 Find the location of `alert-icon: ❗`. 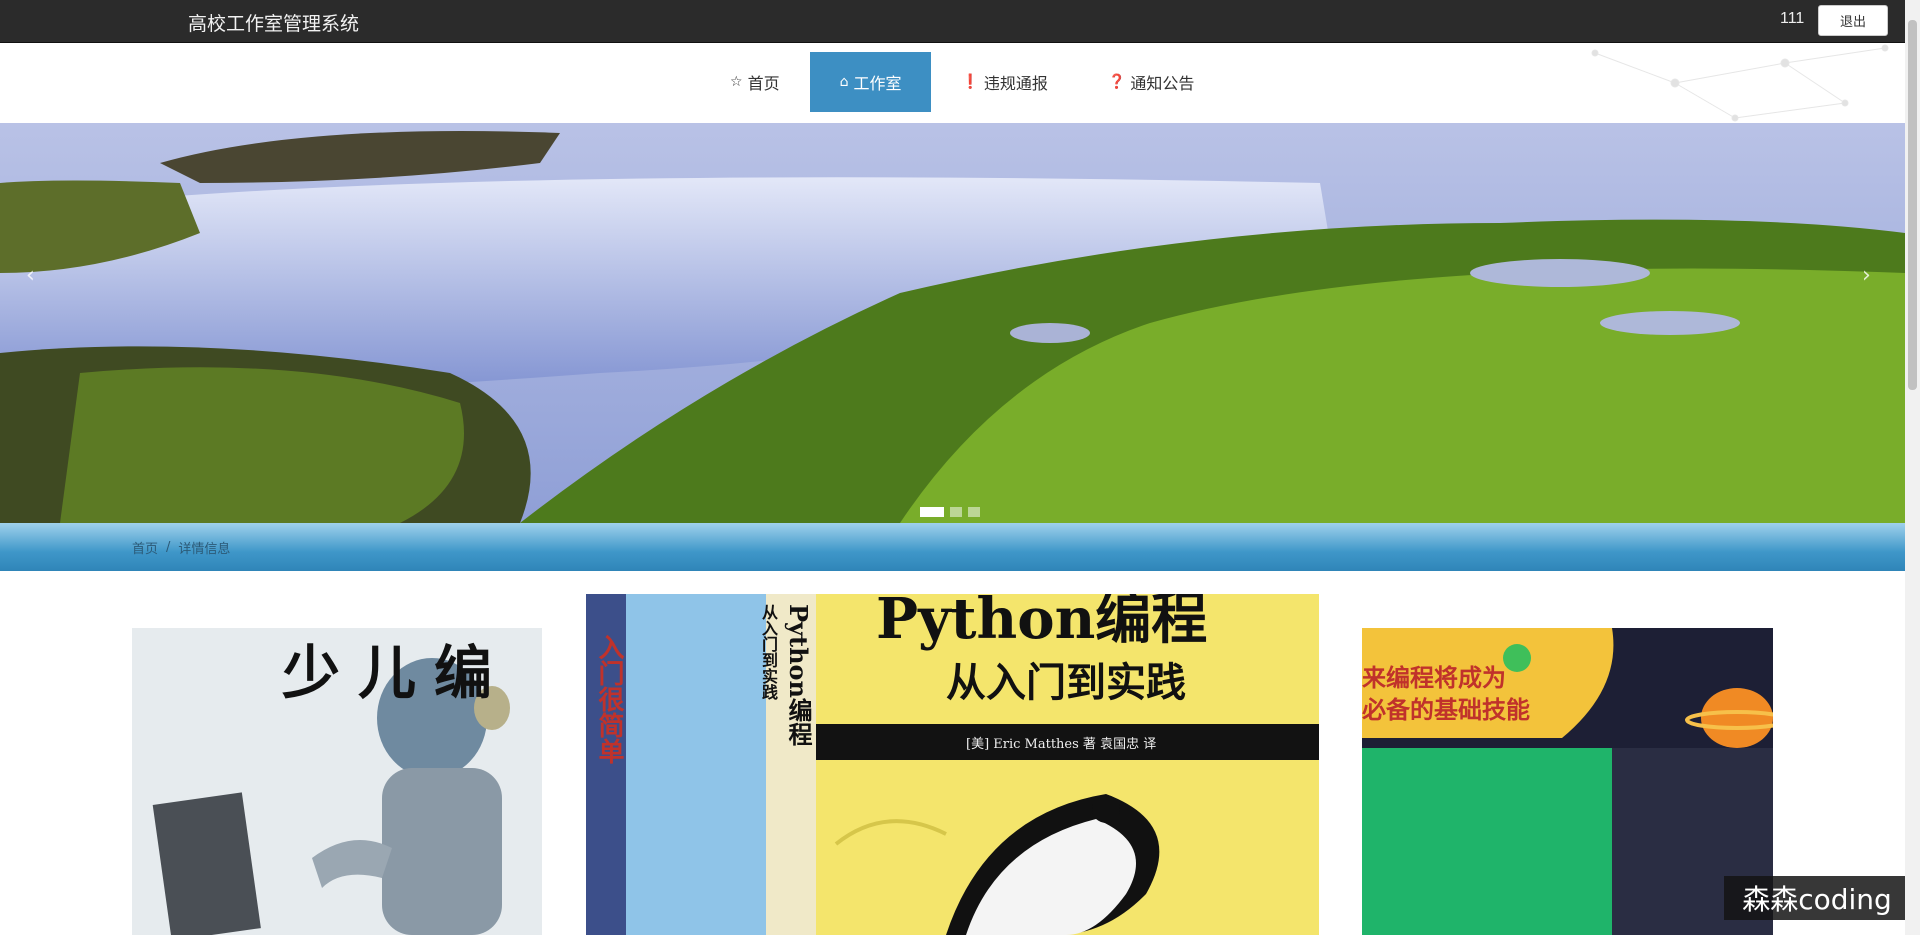

alert-icon: ❗ is located at coordinates (970, 82).